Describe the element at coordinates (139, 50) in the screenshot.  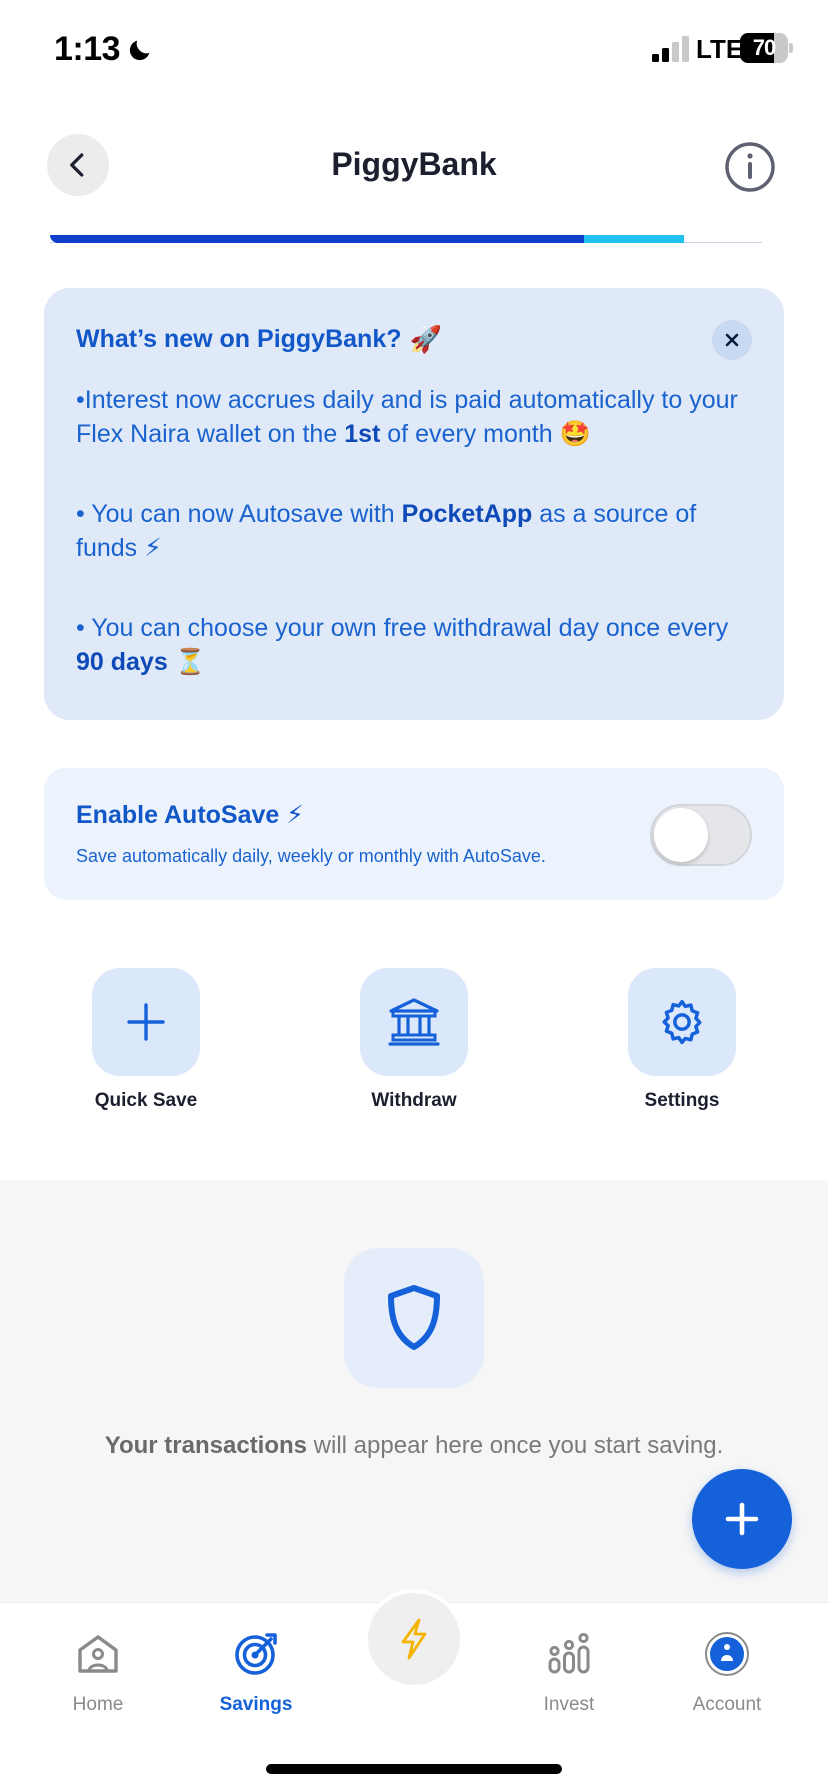
I see `moon-icon` at that location.